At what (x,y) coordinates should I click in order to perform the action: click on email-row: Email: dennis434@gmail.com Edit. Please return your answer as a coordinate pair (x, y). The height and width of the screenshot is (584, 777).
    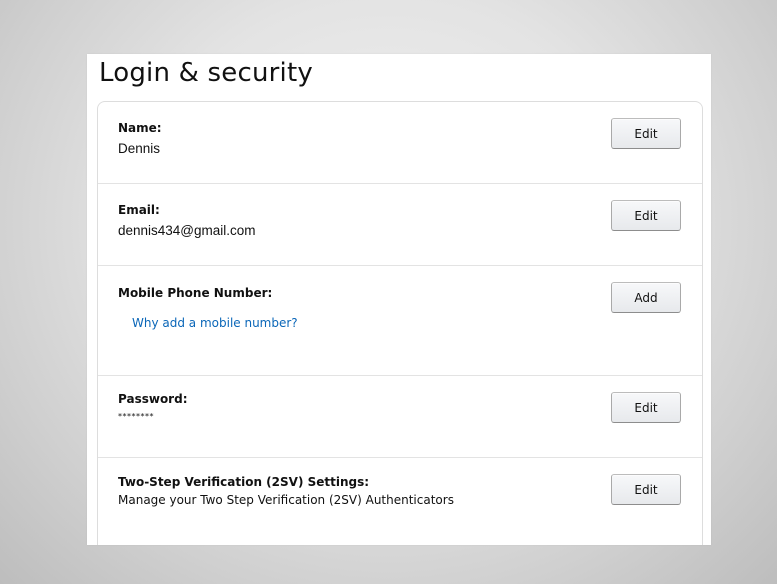
    Looking at the image, I should click on (400, 225).